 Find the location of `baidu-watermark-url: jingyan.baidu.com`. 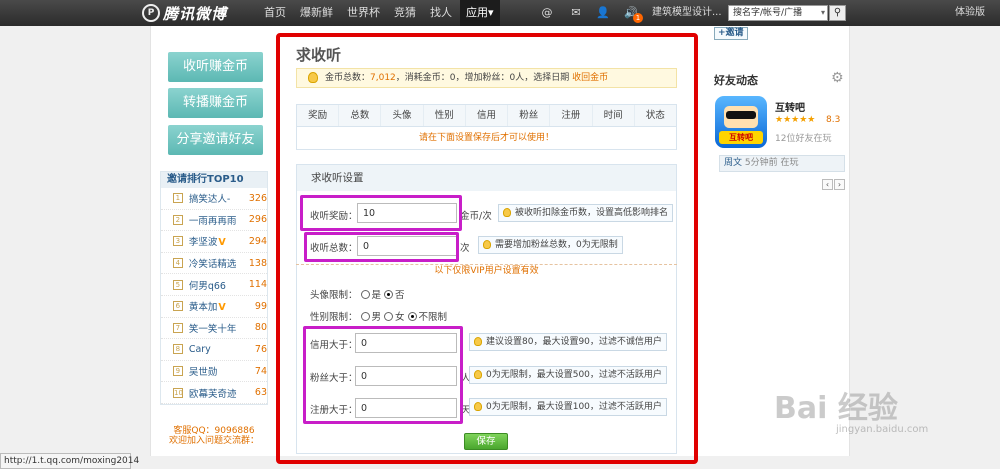

baidu-watermark-url: jingyan.baidu.com is located at coordinates (882, 429).